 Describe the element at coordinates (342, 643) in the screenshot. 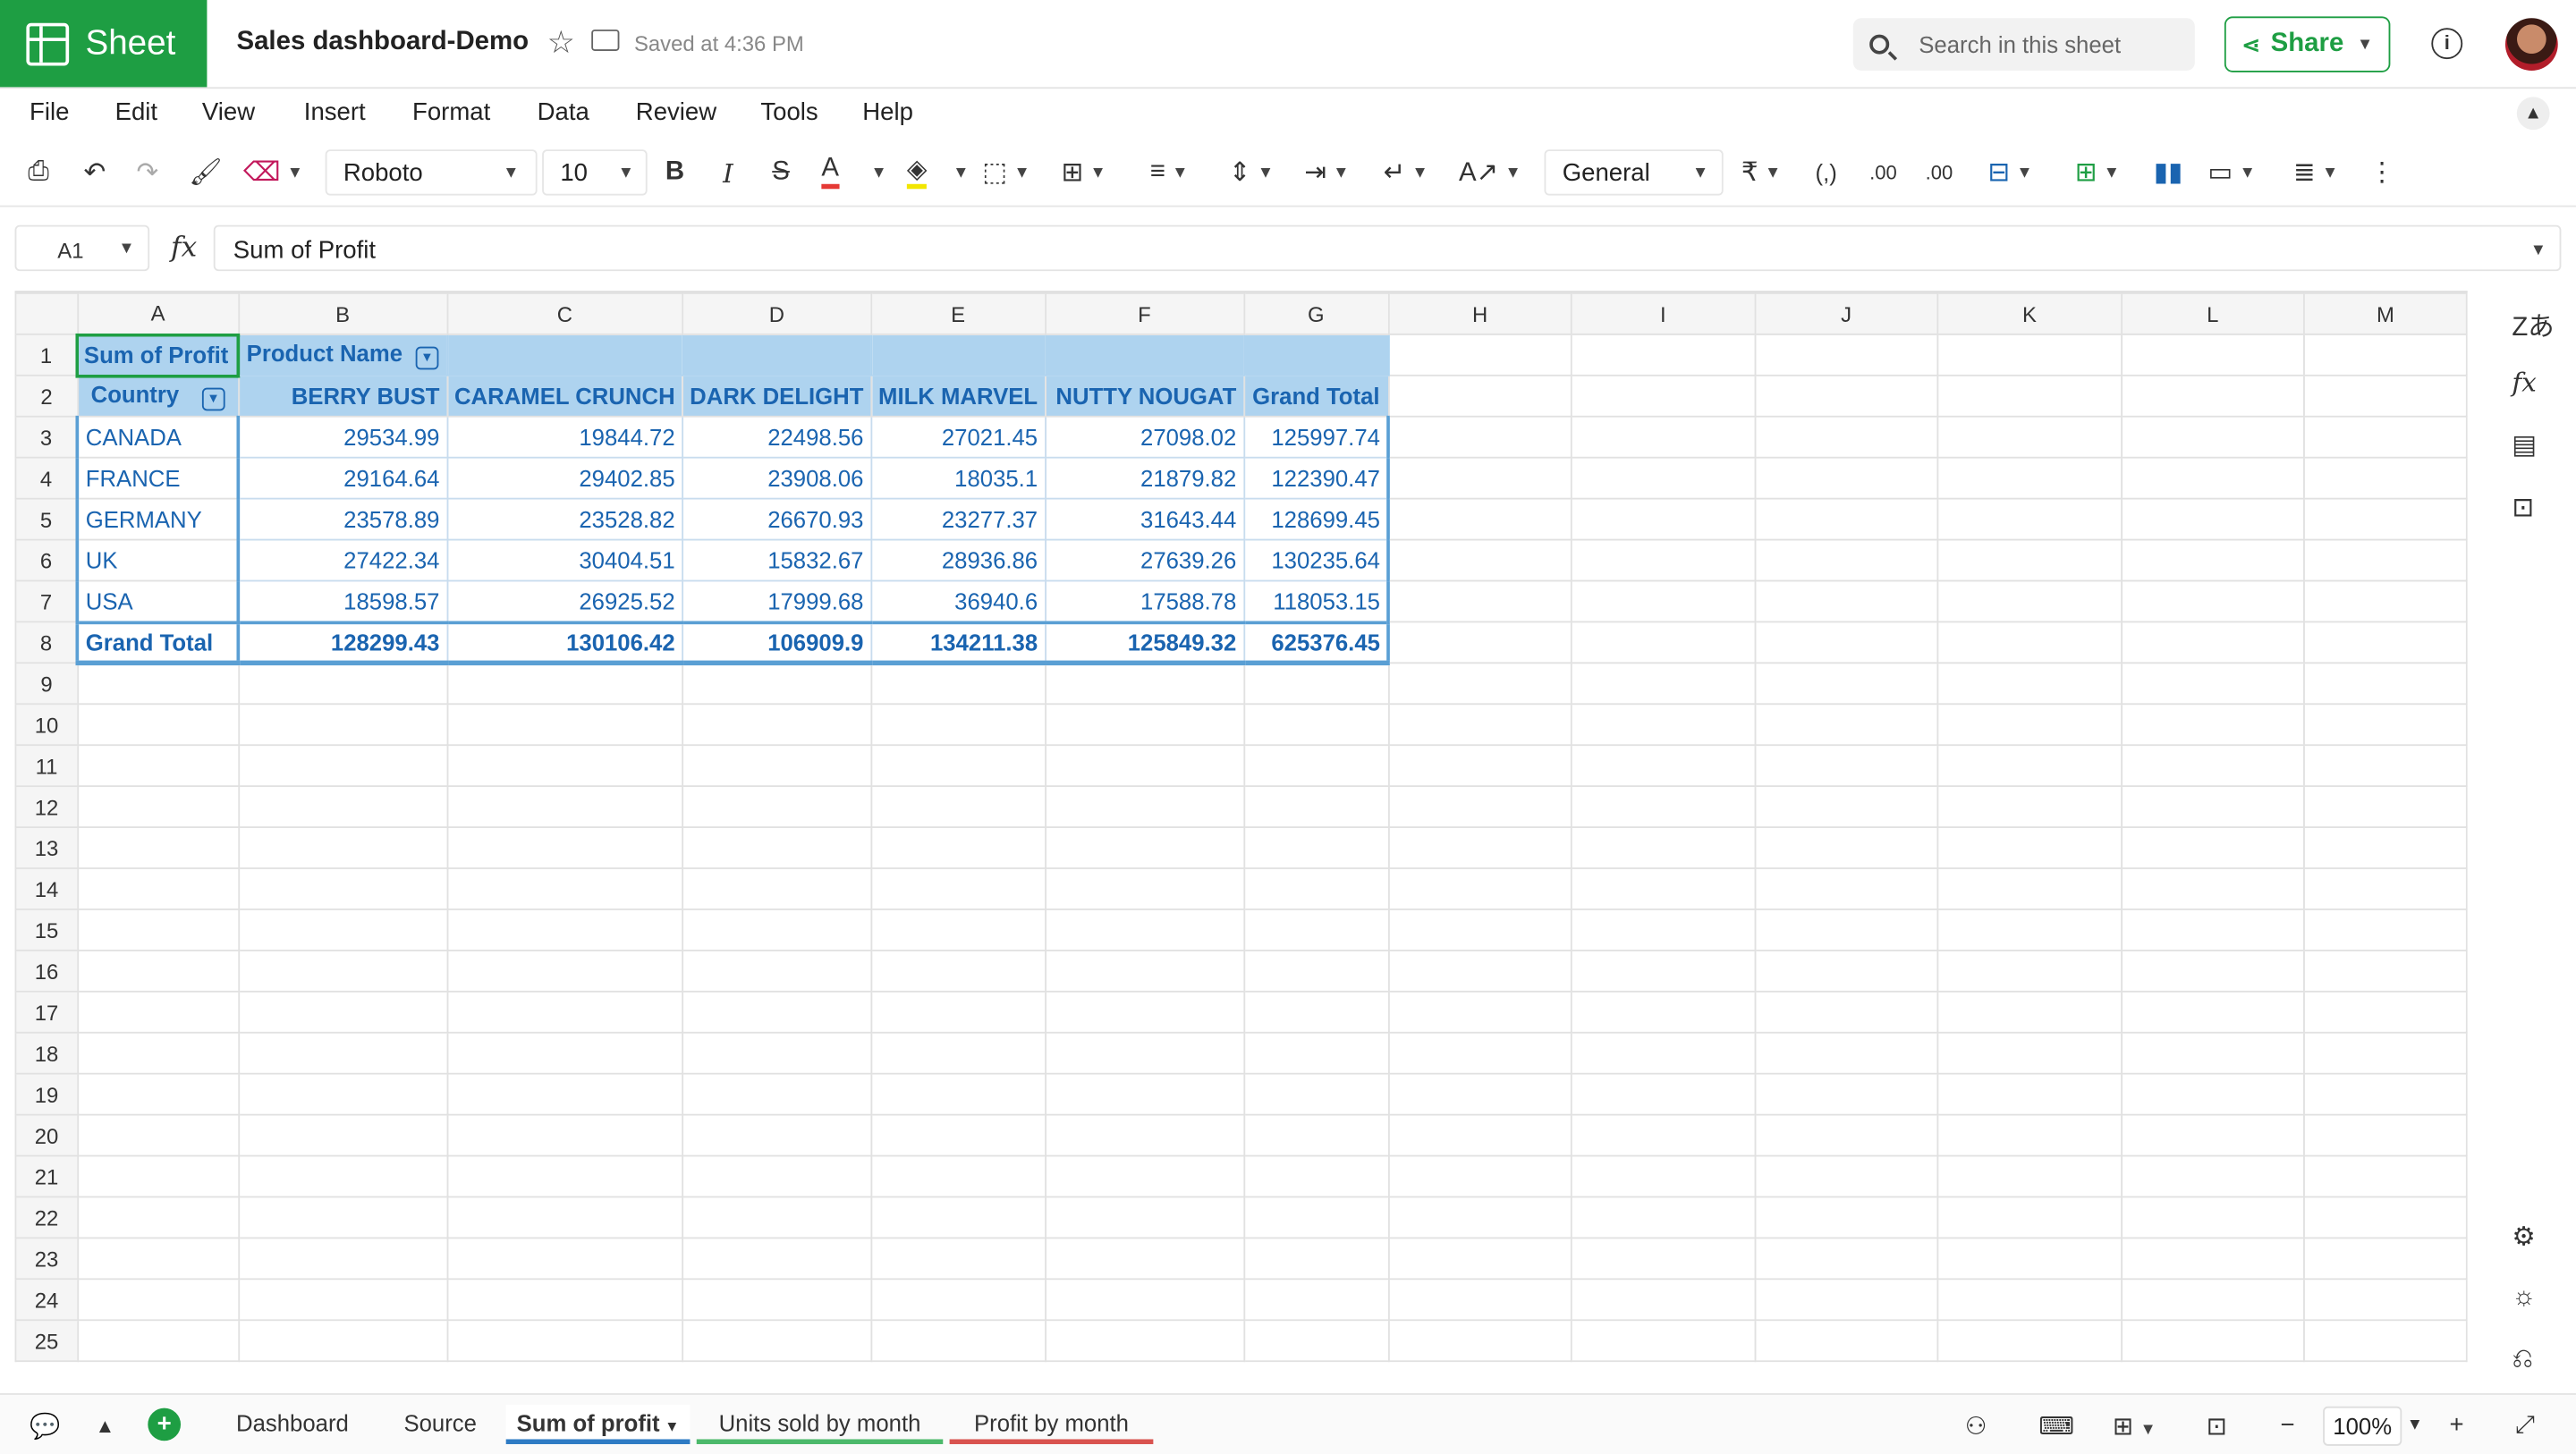

I see `pivot-total-cell: 128299.43` at that location.